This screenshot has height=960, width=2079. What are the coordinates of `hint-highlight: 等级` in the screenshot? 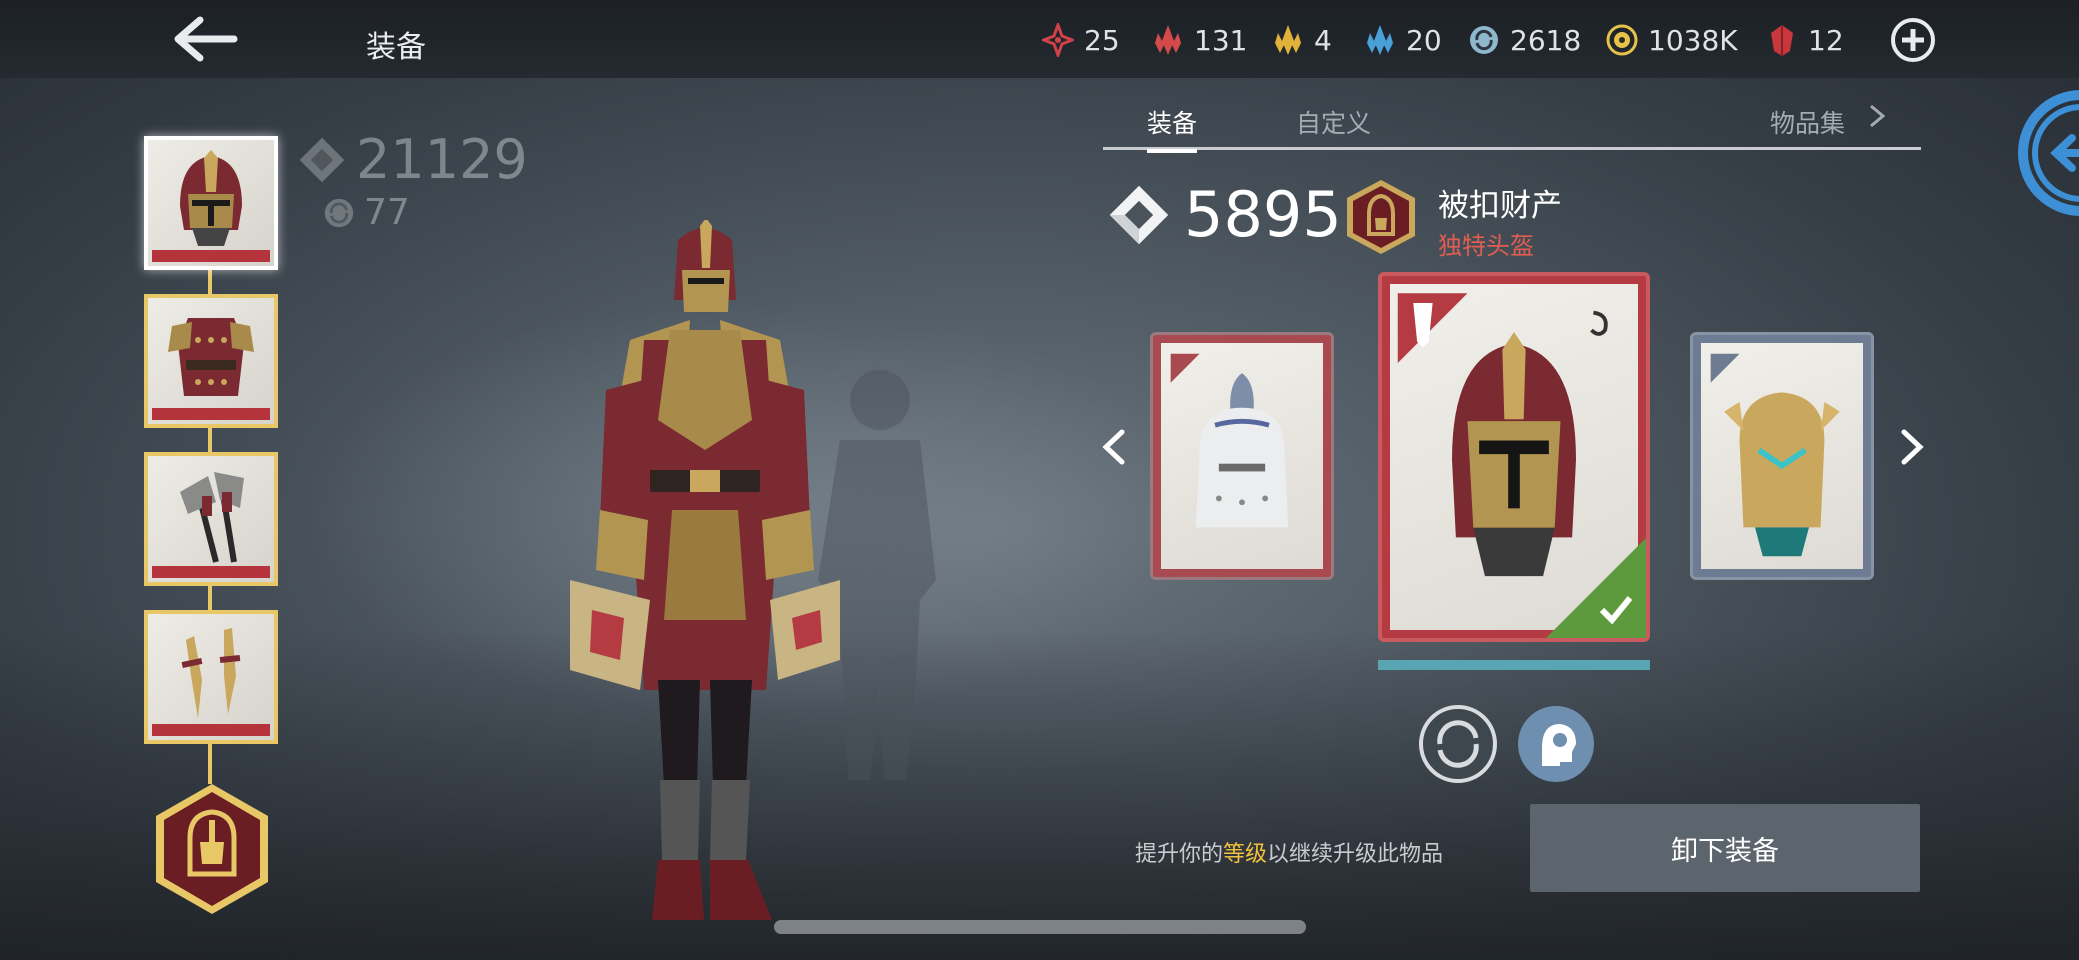 It's located at (1245, 854).